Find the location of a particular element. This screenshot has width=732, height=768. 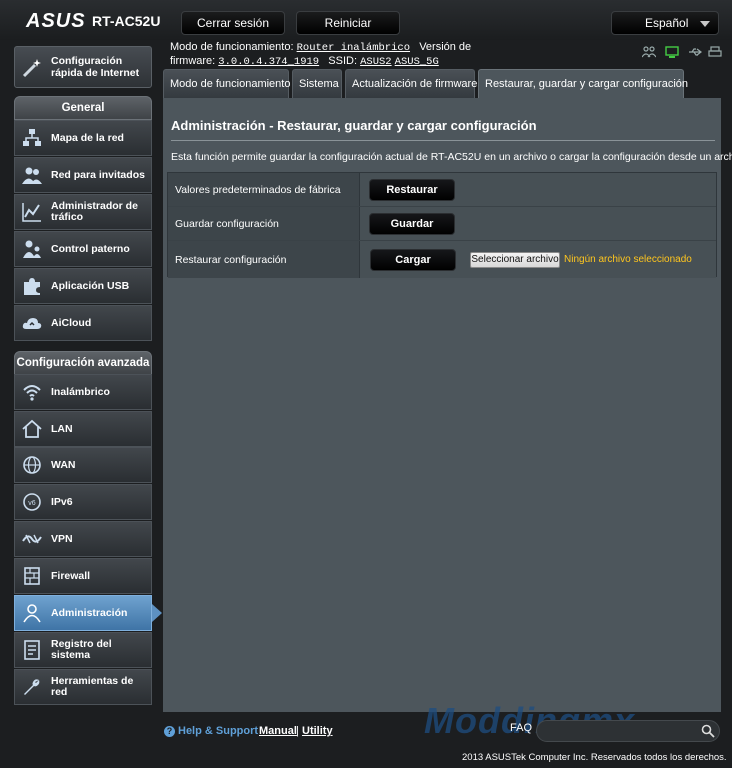

sidebar-item-system-log: Registro del sistema is located at coordinates (83, 650).